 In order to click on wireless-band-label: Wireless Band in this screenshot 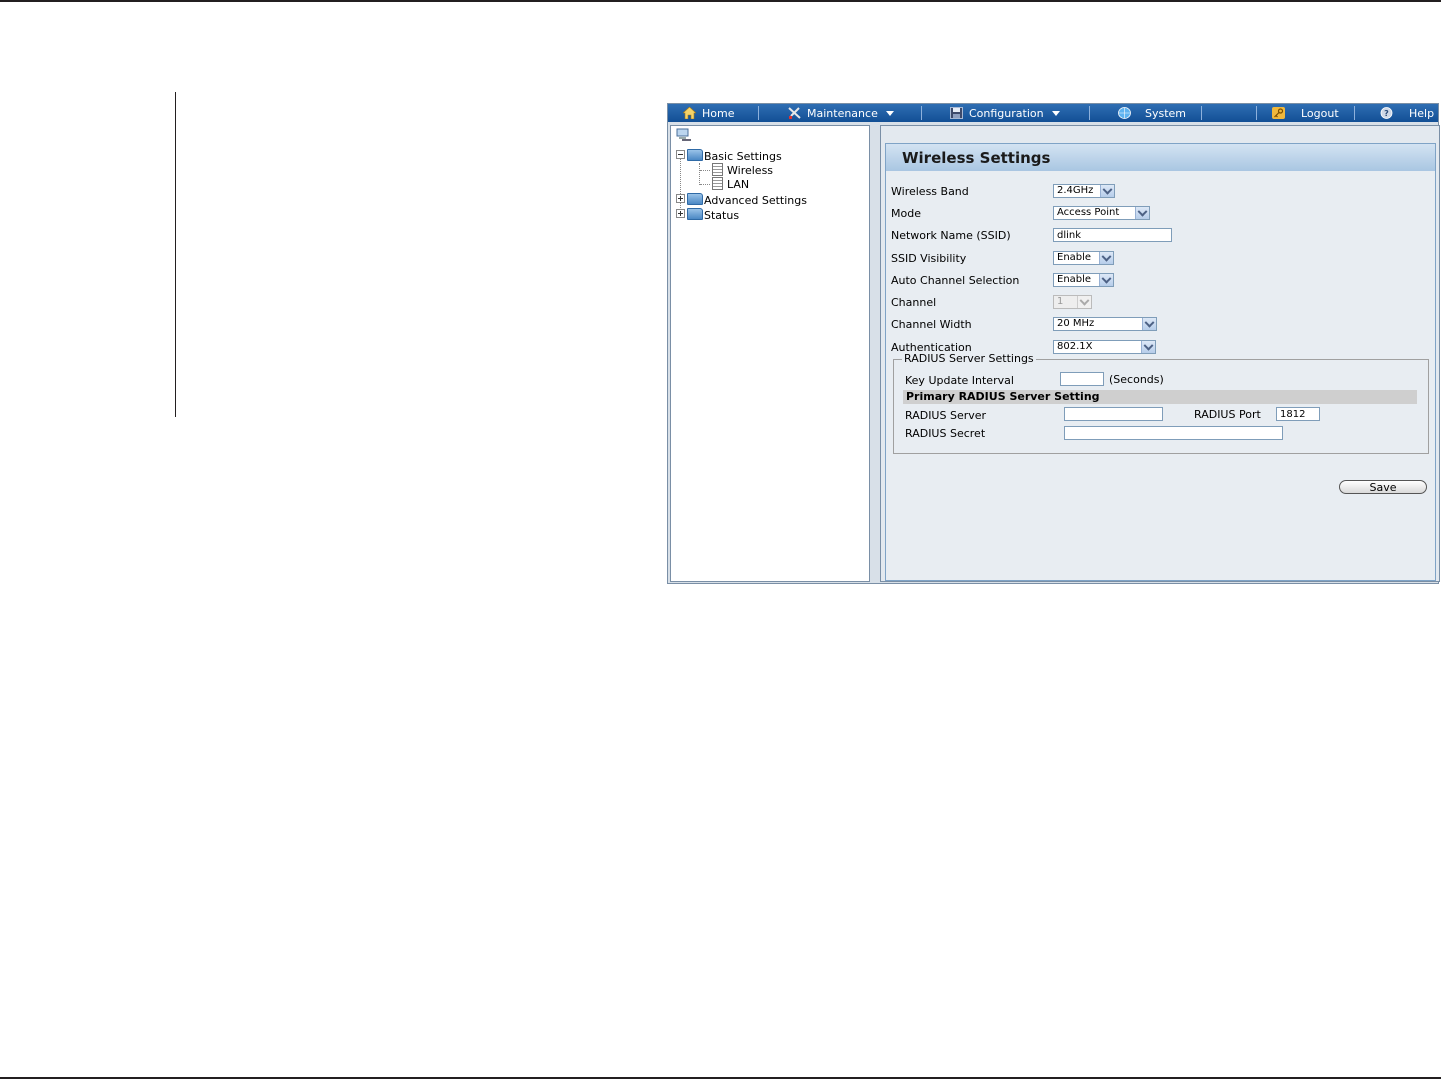, I will do `click(930, 191)`.